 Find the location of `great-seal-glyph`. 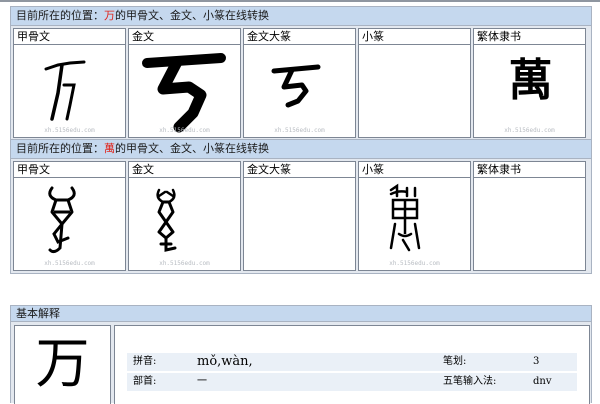

great-seal-glyph is located at coordinates (296, 86).